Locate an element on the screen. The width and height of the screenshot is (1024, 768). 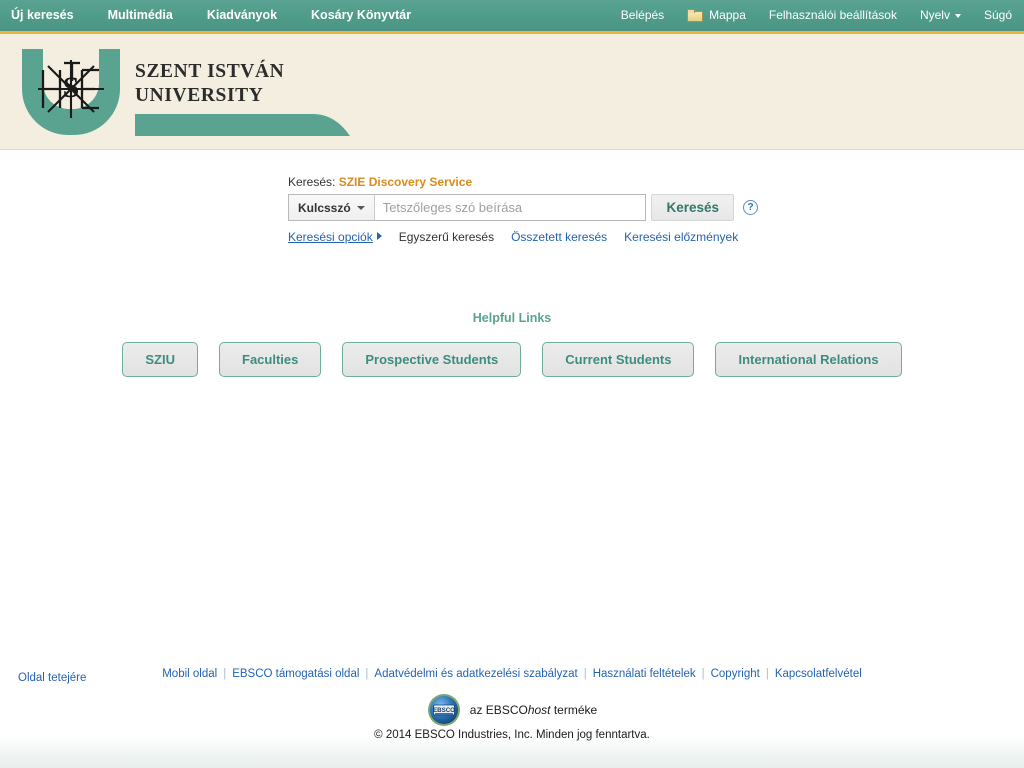
search-field-select-value: Kulcsszó is located at coordinates (324, 207).